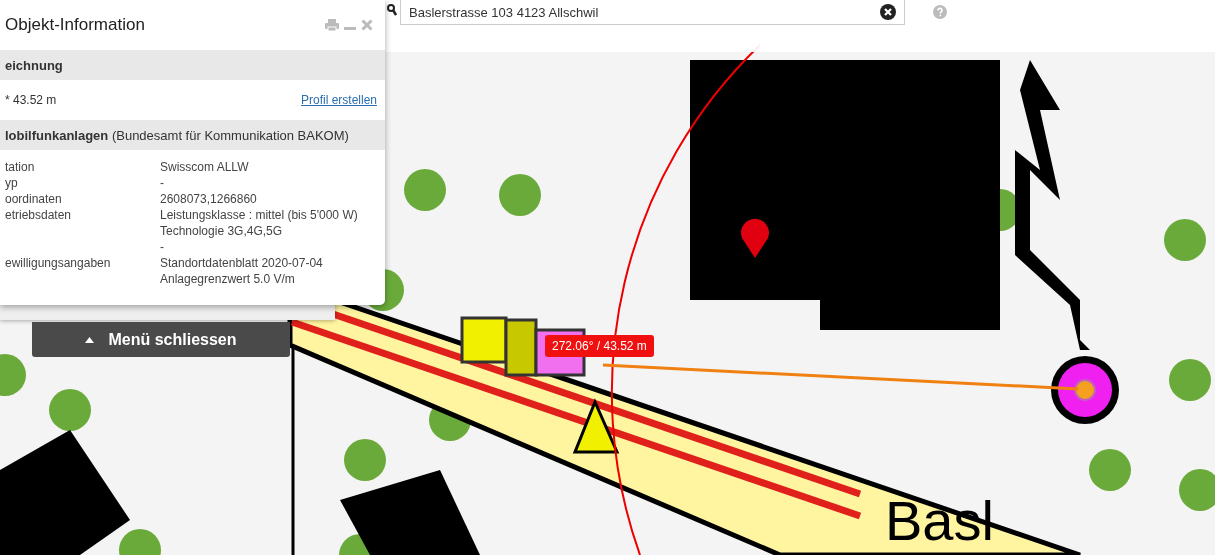 This screenshot has height=555, width=1215. Describe the element at coordinates (338, 100) in the screenshot. I see `profile-link: Profil erstellen` at that location.